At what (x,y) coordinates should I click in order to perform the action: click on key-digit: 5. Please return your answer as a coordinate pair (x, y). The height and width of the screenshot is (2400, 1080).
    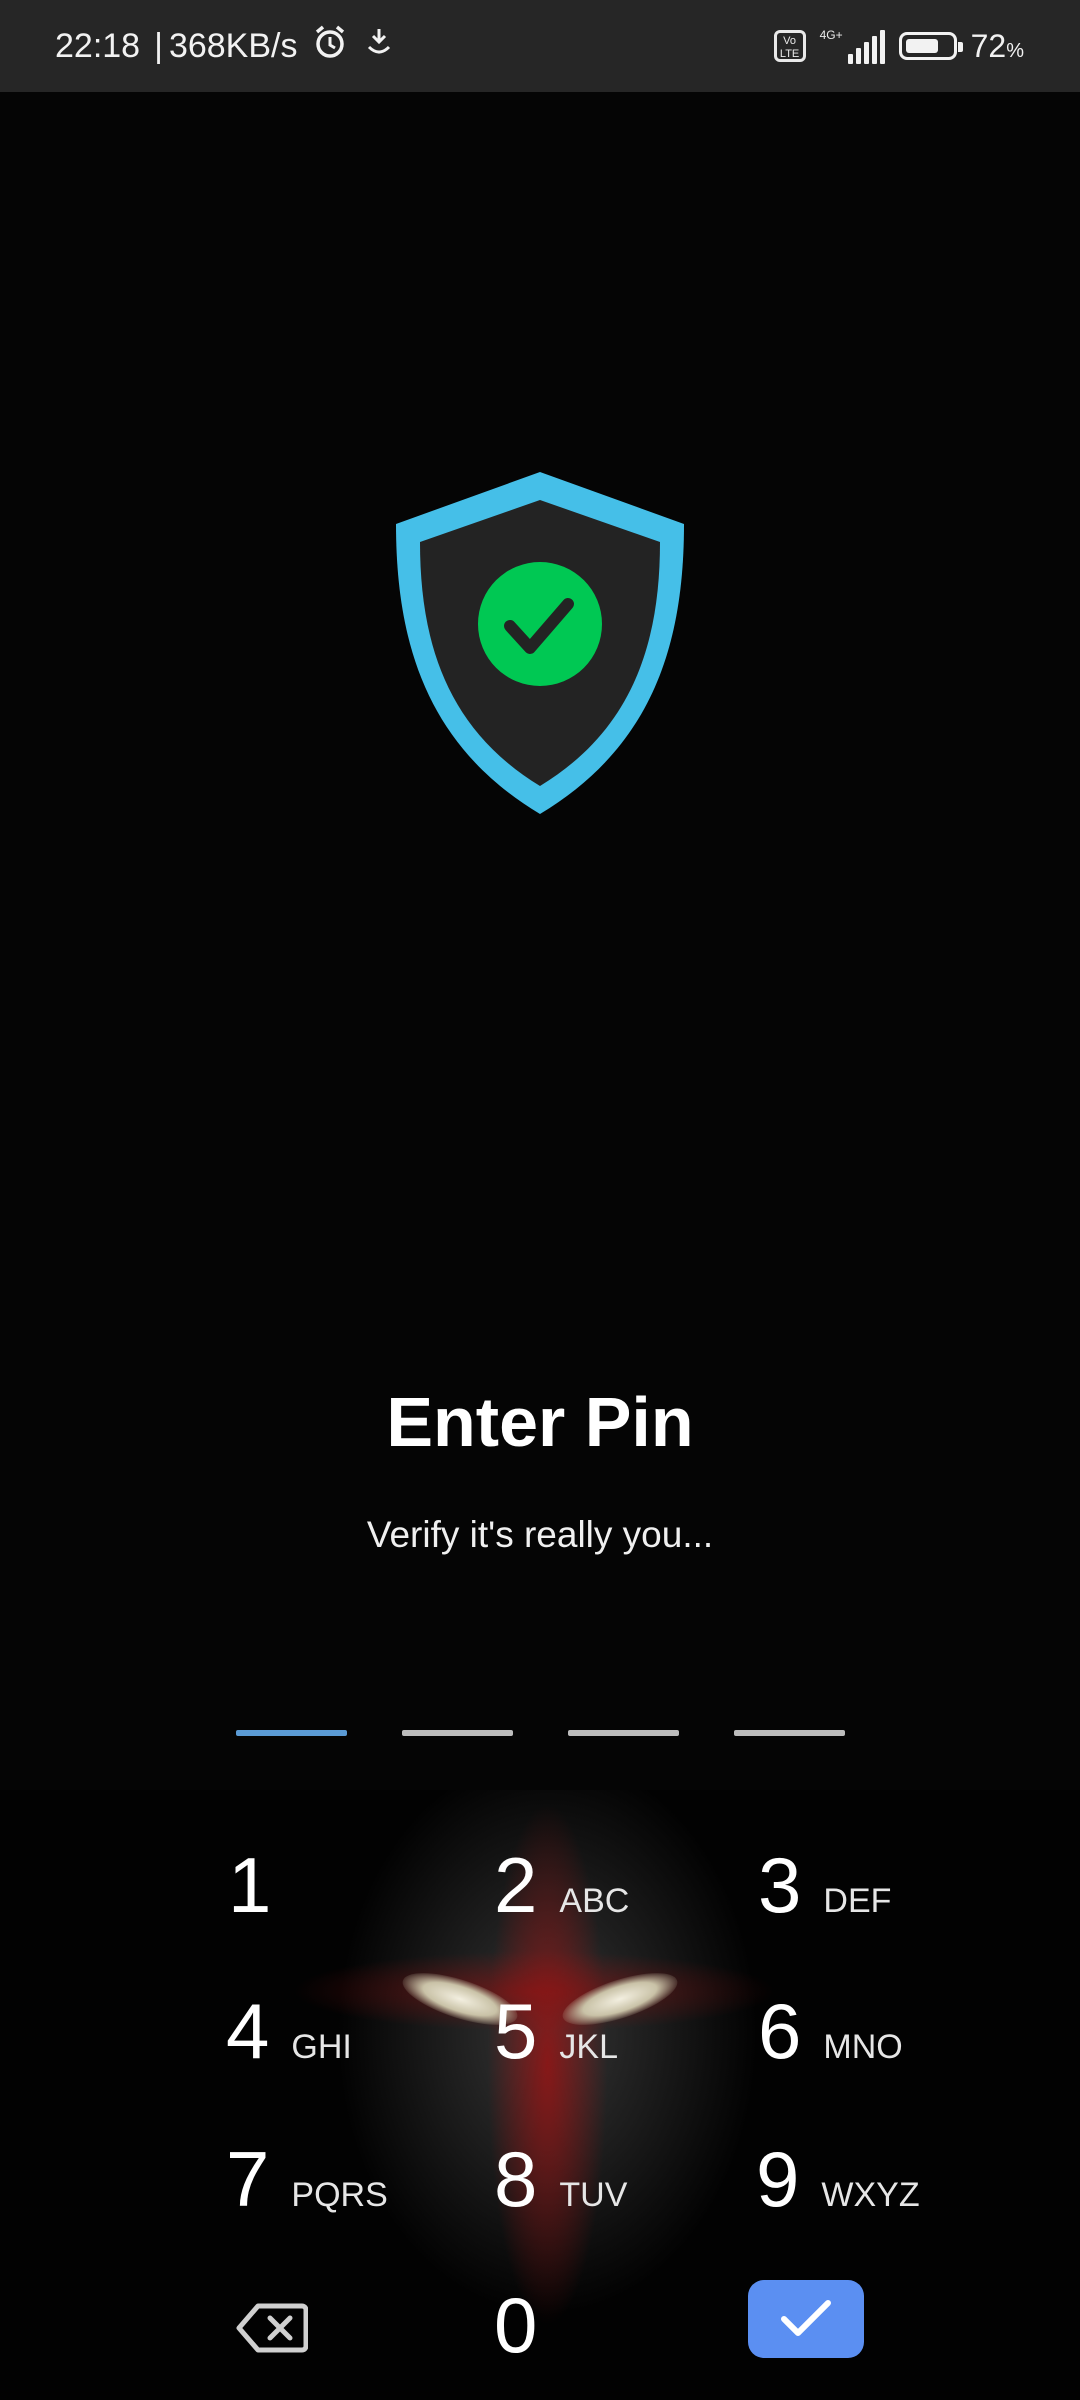
    Looking at the image, I should click on (516, 2031).